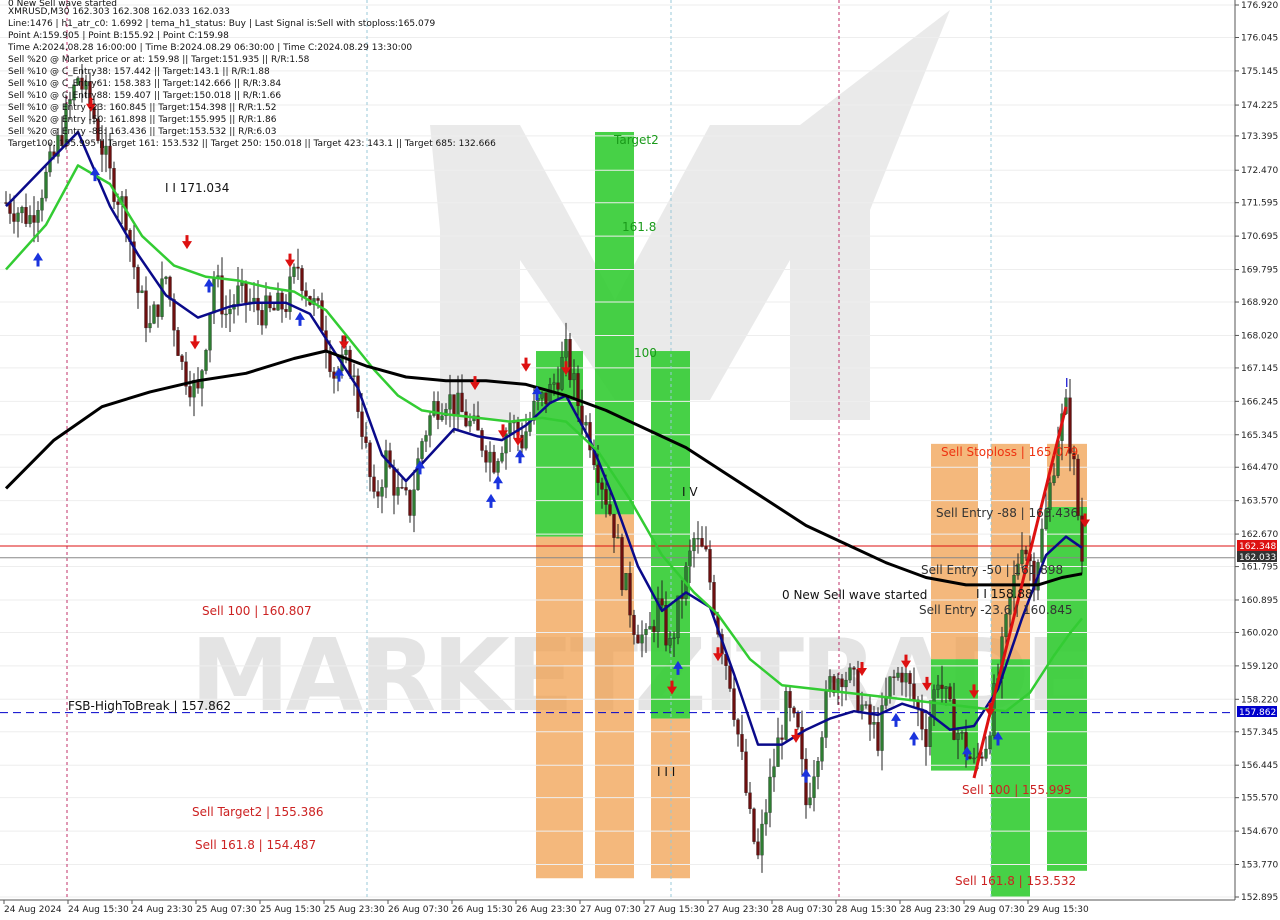 The width and height of the screenshot is (1280, 920). Describe the element at coordinates (610, 910) in the screenshot. I see `x-tick-label: 27 Aug 07:30` at that location.